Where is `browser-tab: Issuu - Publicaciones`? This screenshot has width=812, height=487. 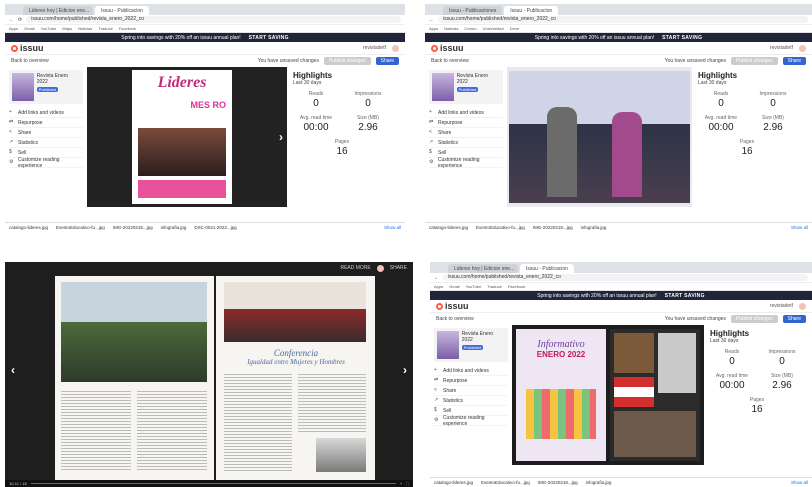
browser-tab: Issuu - Publicaciones is located at coordinates (473, 10).